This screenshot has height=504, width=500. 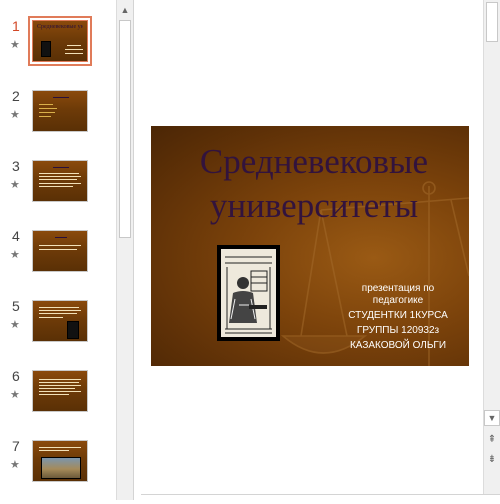 I want to click on slide-title: Средневековые университеты, so click(x=314, y=184).